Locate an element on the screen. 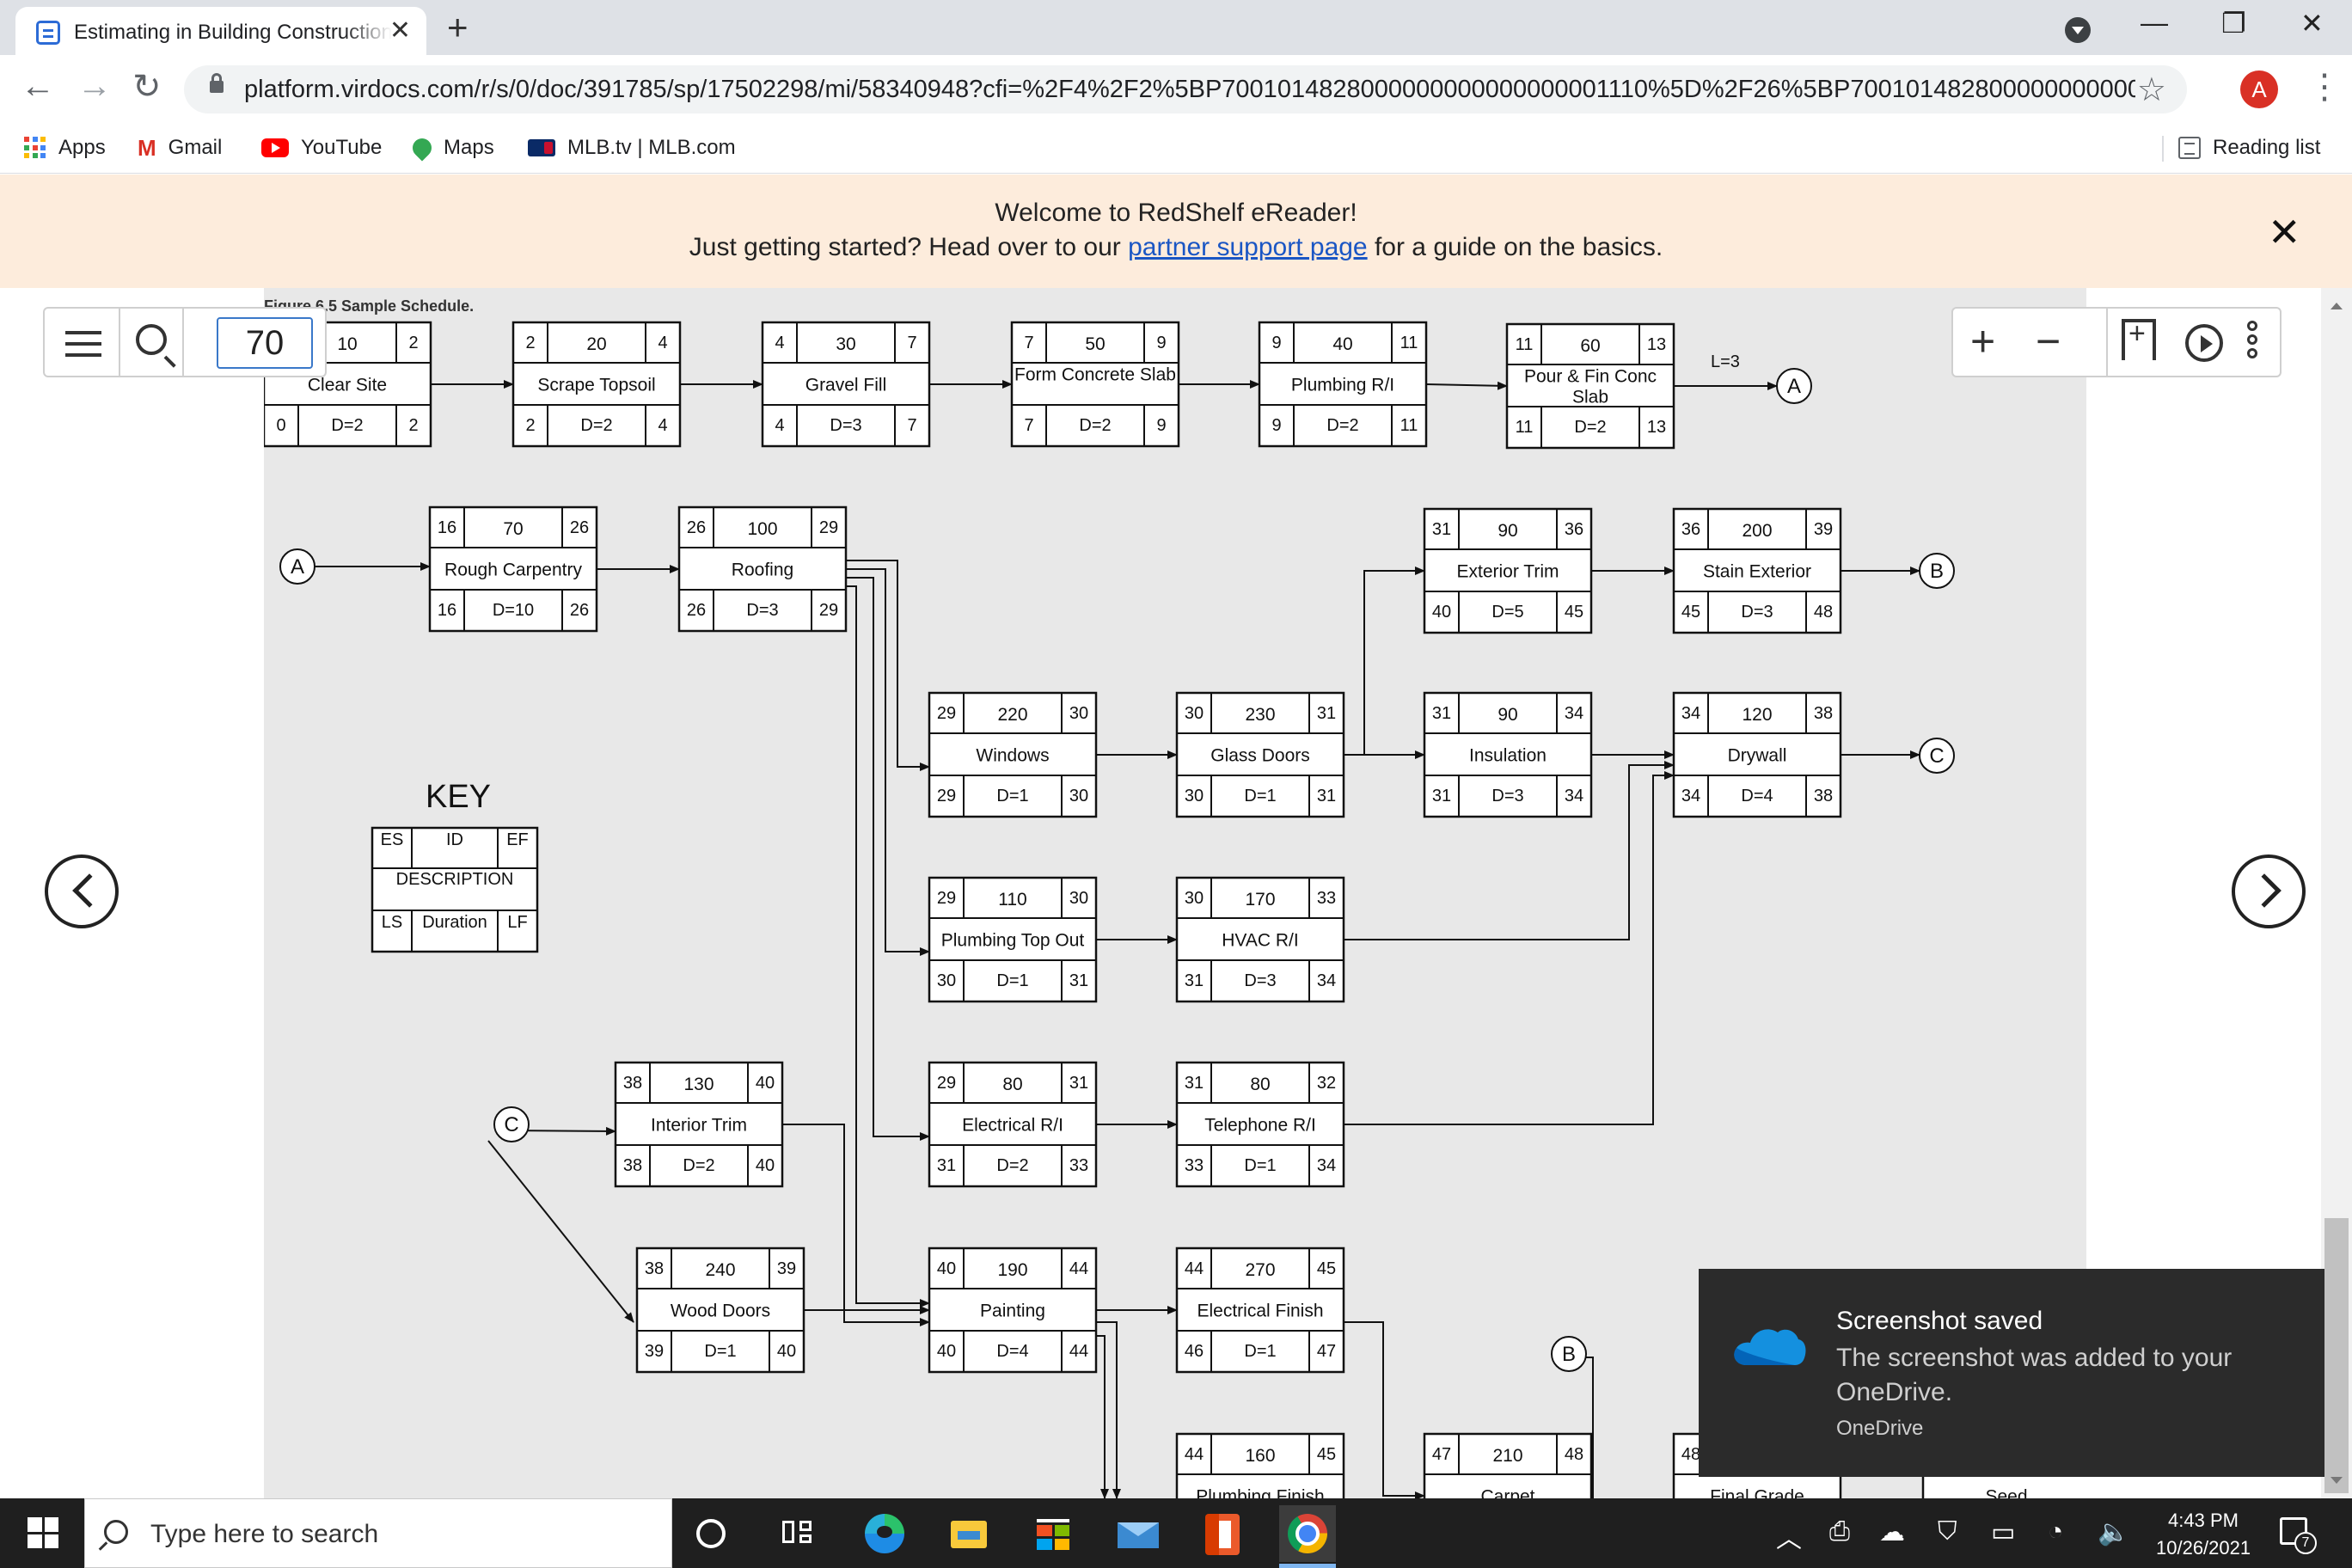 This screenshot has height=1568, width=2352. key-desc: DESCRIPTION is located at coordinates (455, 879).